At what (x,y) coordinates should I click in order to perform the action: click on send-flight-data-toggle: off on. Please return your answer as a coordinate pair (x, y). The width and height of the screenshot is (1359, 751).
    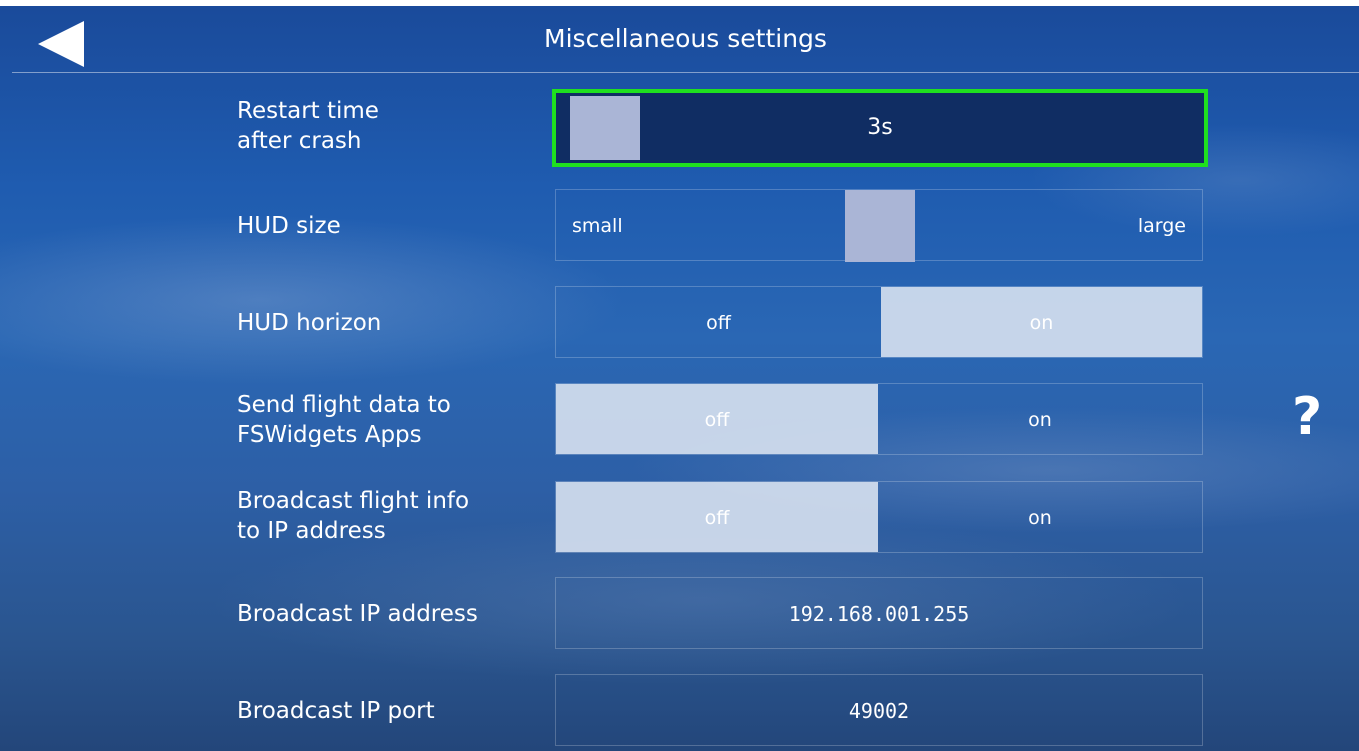
    Looking at the image, I should click on (879, 419).